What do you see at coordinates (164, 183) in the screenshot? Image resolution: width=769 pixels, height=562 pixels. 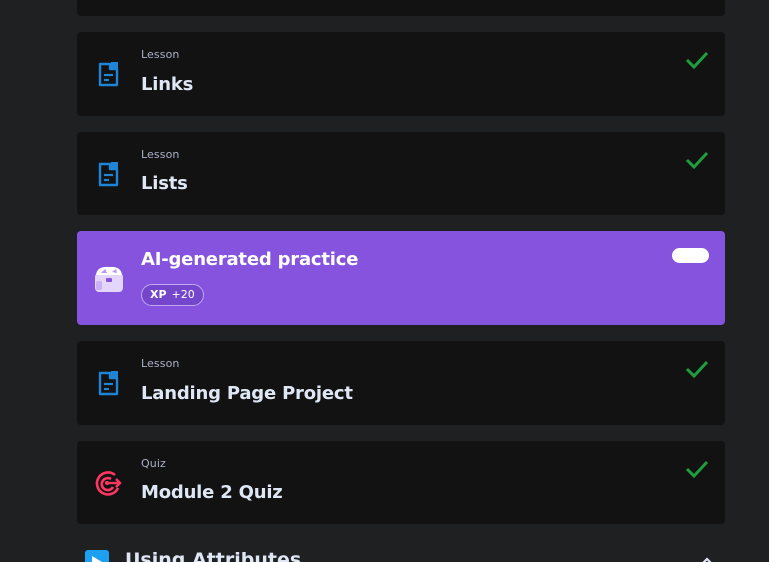 I see `item-title: Lists` at bounding box center [164, 183].